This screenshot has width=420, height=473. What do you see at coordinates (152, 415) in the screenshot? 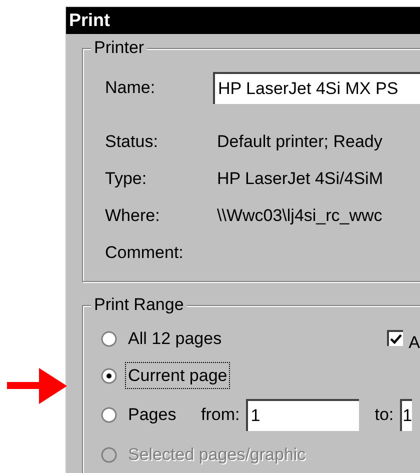
I see `radio-label: Pages` at bounding box center [152, 415].